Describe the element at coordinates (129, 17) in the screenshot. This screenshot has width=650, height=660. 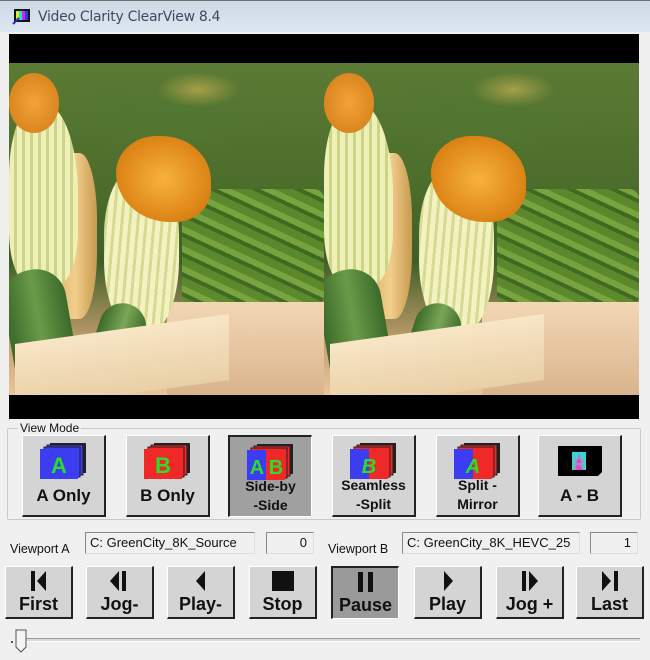
I see `window-title: Video Clarity ClearView 8.4` at that location.